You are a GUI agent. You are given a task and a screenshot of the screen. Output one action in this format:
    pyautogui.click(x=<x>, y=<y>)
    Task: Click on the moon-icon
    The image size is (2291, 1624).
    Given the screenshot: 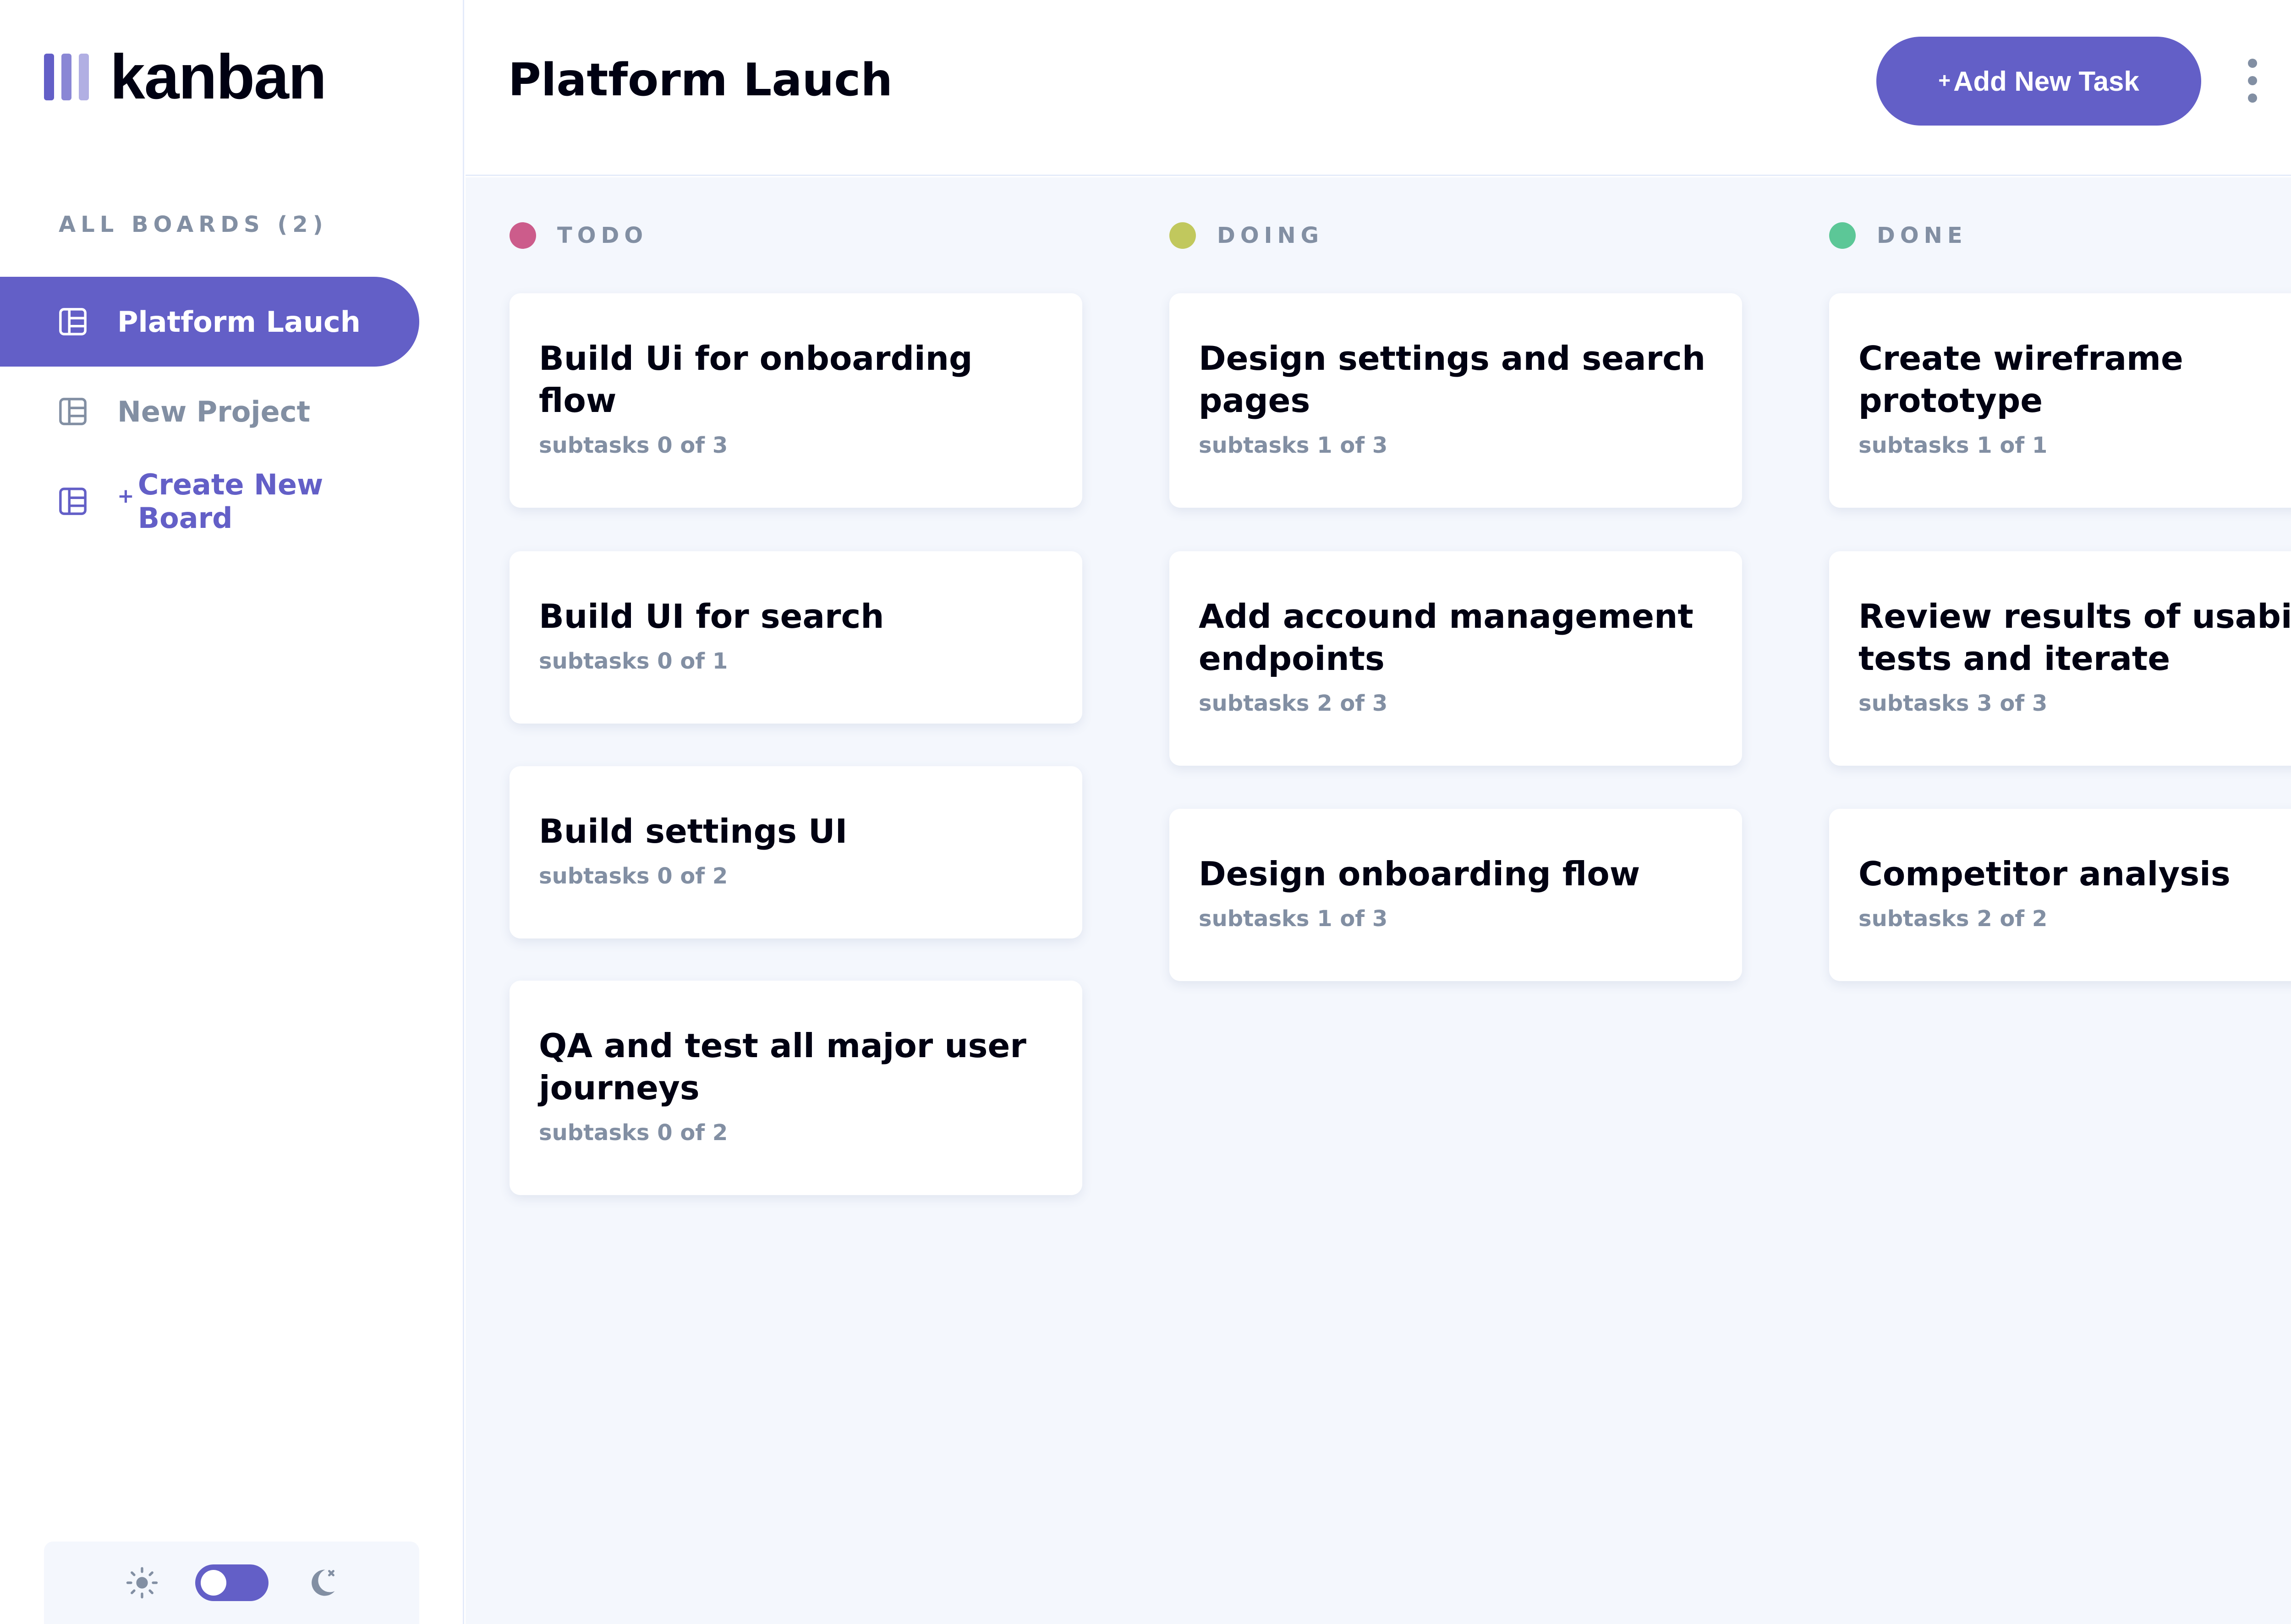 What is the action you would take?
    pyautogui.click(x=323, y=1582)
    